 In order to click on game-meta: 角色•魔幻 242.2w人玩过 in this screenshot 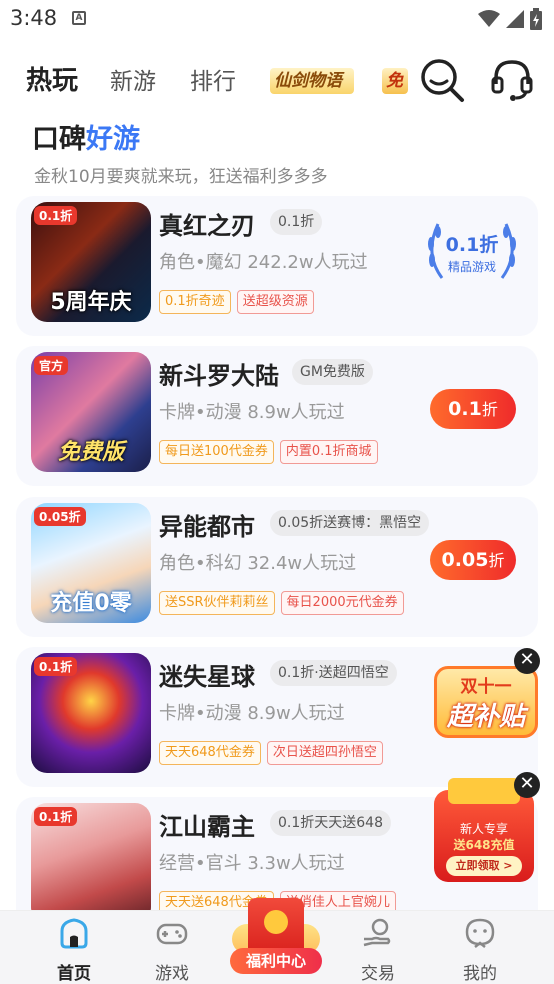, I will do `click(263, 262)`.